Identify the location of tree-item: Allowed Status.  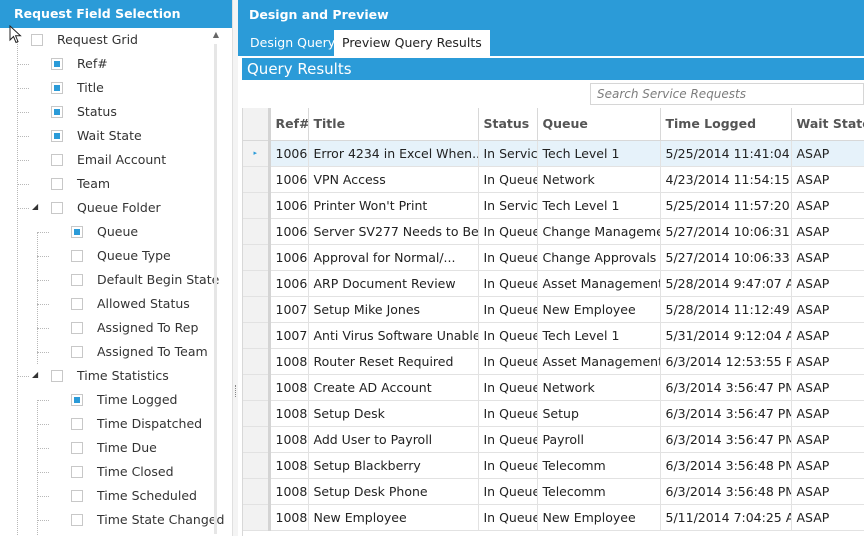
(105, 304).